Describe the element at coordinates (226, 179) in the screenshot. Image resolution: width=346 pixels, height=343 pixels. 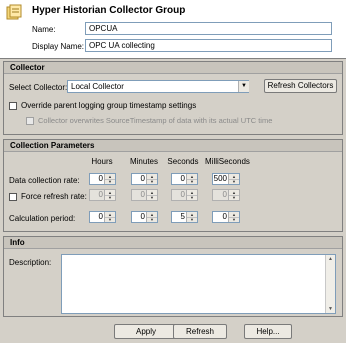
I see `data-rate-ms-stepper: 500 ▲ ▼` at that location.